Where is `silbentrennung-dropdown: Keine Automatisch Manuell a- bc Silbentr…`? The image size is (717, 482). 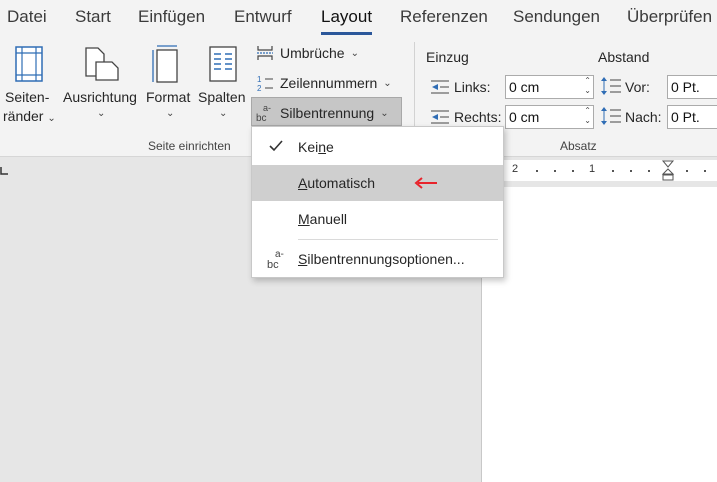 silbentrennung-dropdown: Keine Automatisch Manuell a- bc Silbentr… is located at coordinates (377, 202).